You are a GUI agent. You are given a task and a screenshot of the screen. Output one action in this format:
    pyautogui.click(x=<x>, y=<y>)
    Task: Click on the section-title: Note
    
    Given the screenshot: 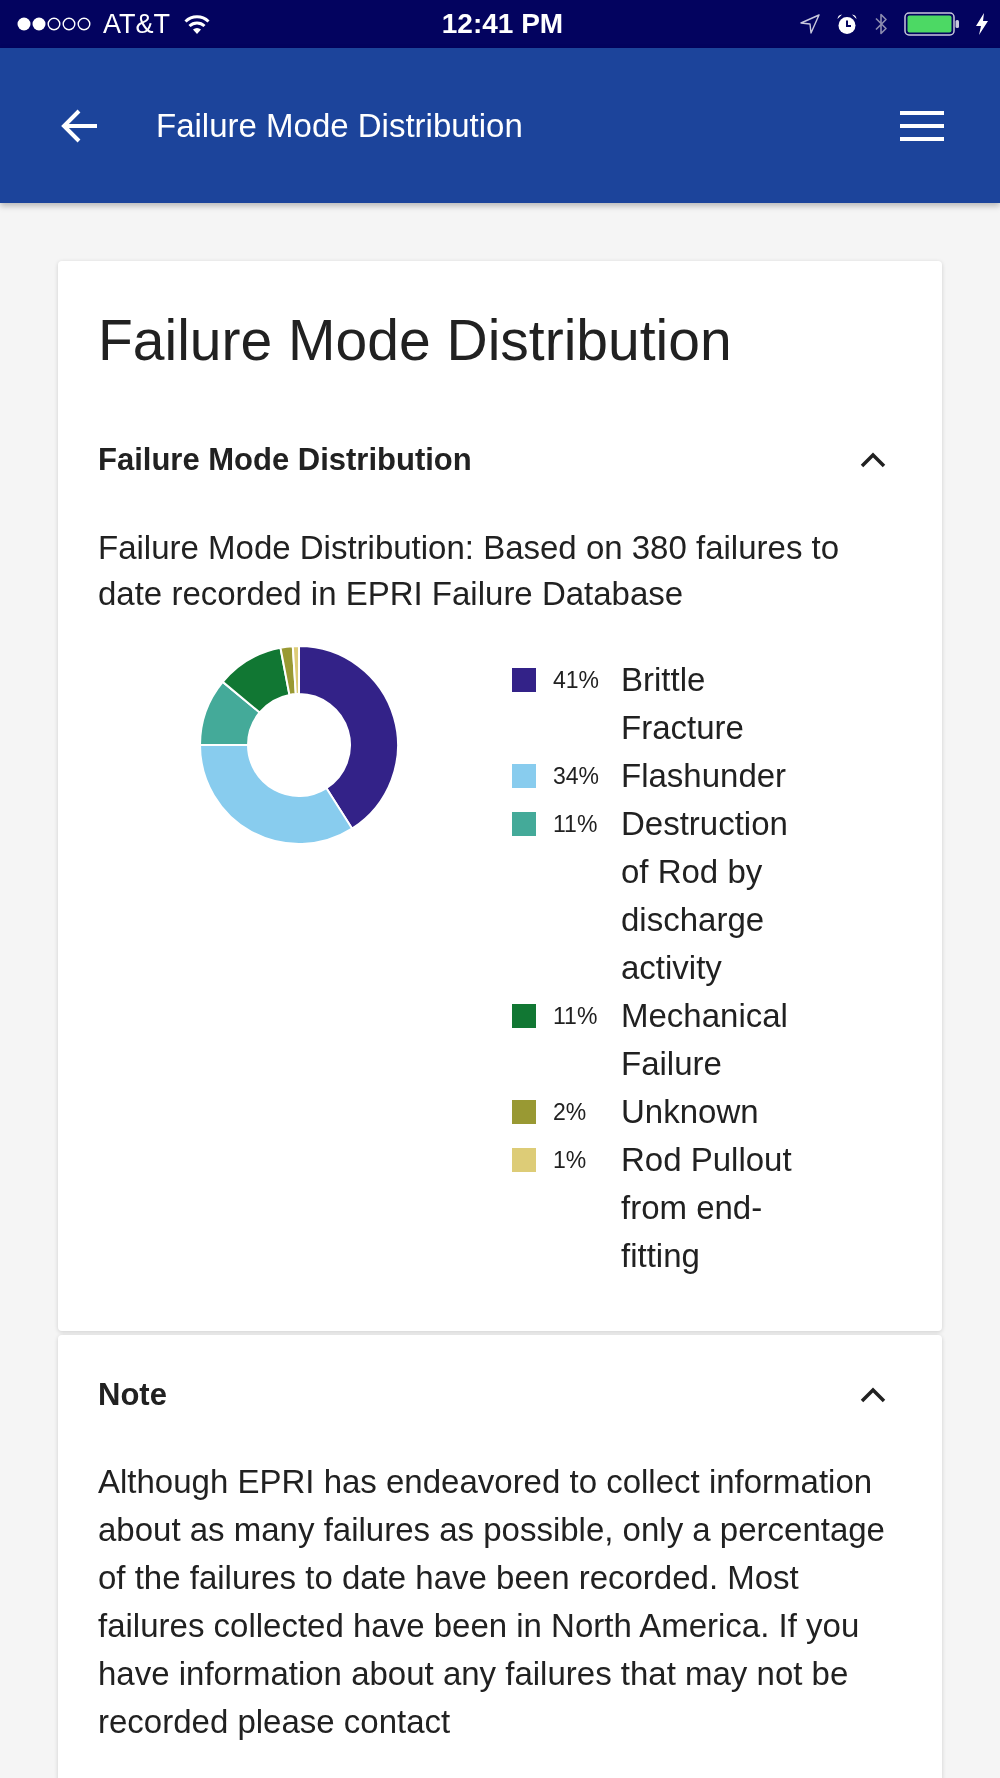 What is the action you would take?
    pyautogui.click(x=132, y=1395)
    